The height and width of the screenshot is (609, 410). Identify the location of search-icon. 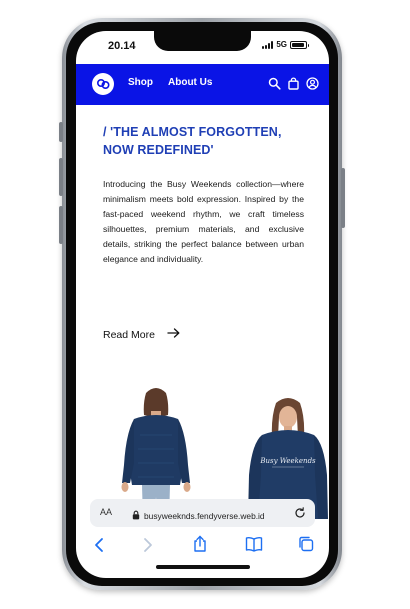
(274, 83).